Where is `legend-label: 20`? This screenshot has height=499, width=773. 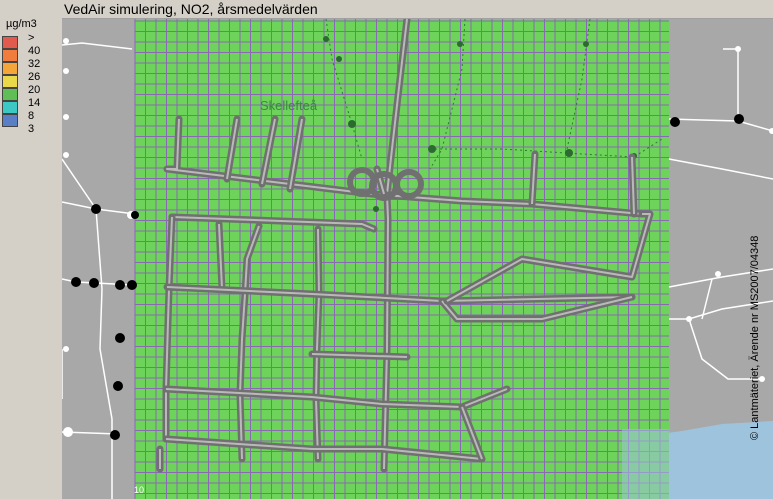 legend-label: 20 is located at coordinates (34, 90).